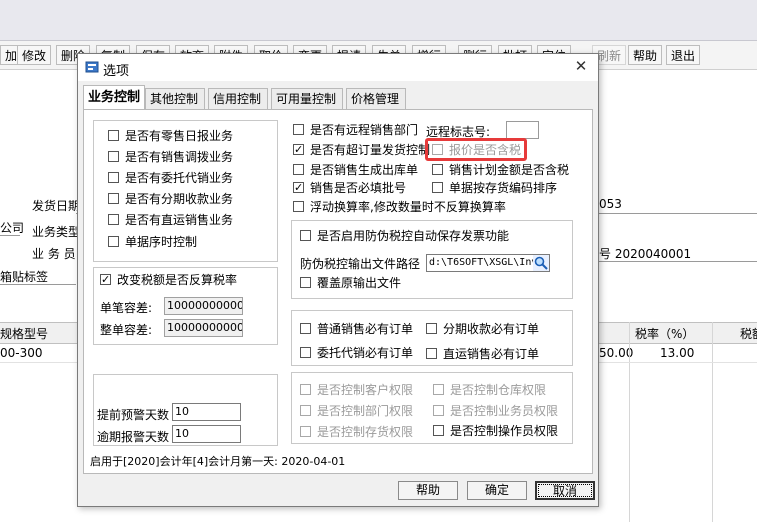  Describe the element at coordinates (491, 354) in the screenshot. I see `checkbox-label: 直运销售必有订单` at that location.